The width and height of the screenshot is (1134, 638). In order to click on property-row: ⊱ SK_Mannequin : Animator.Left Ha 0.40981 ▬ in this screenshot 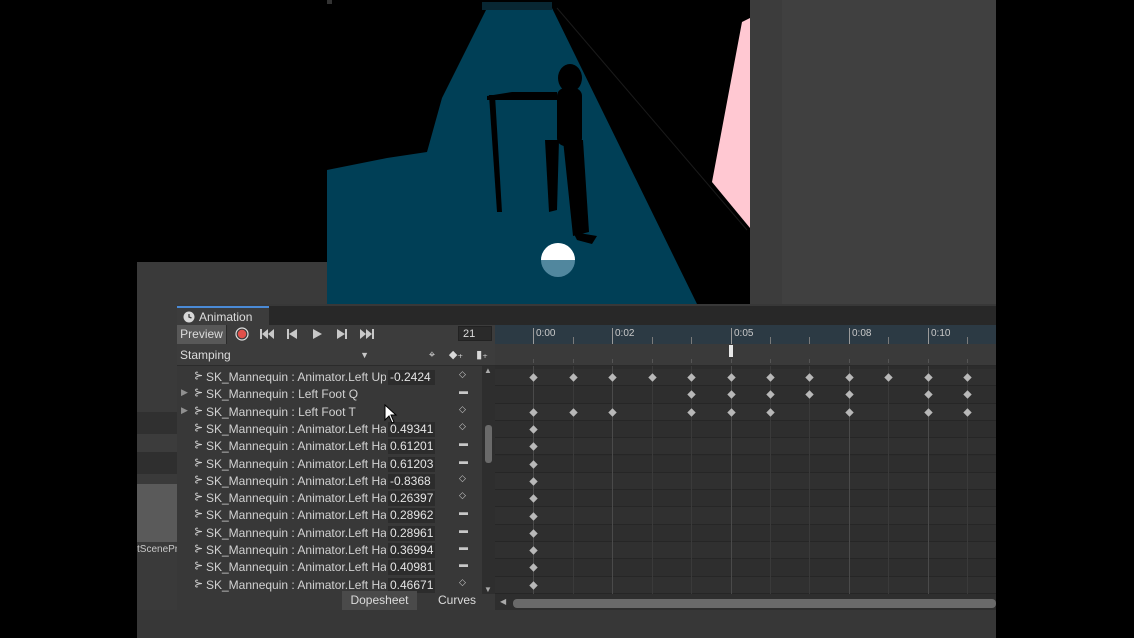, I will do `click(329, 567)`.